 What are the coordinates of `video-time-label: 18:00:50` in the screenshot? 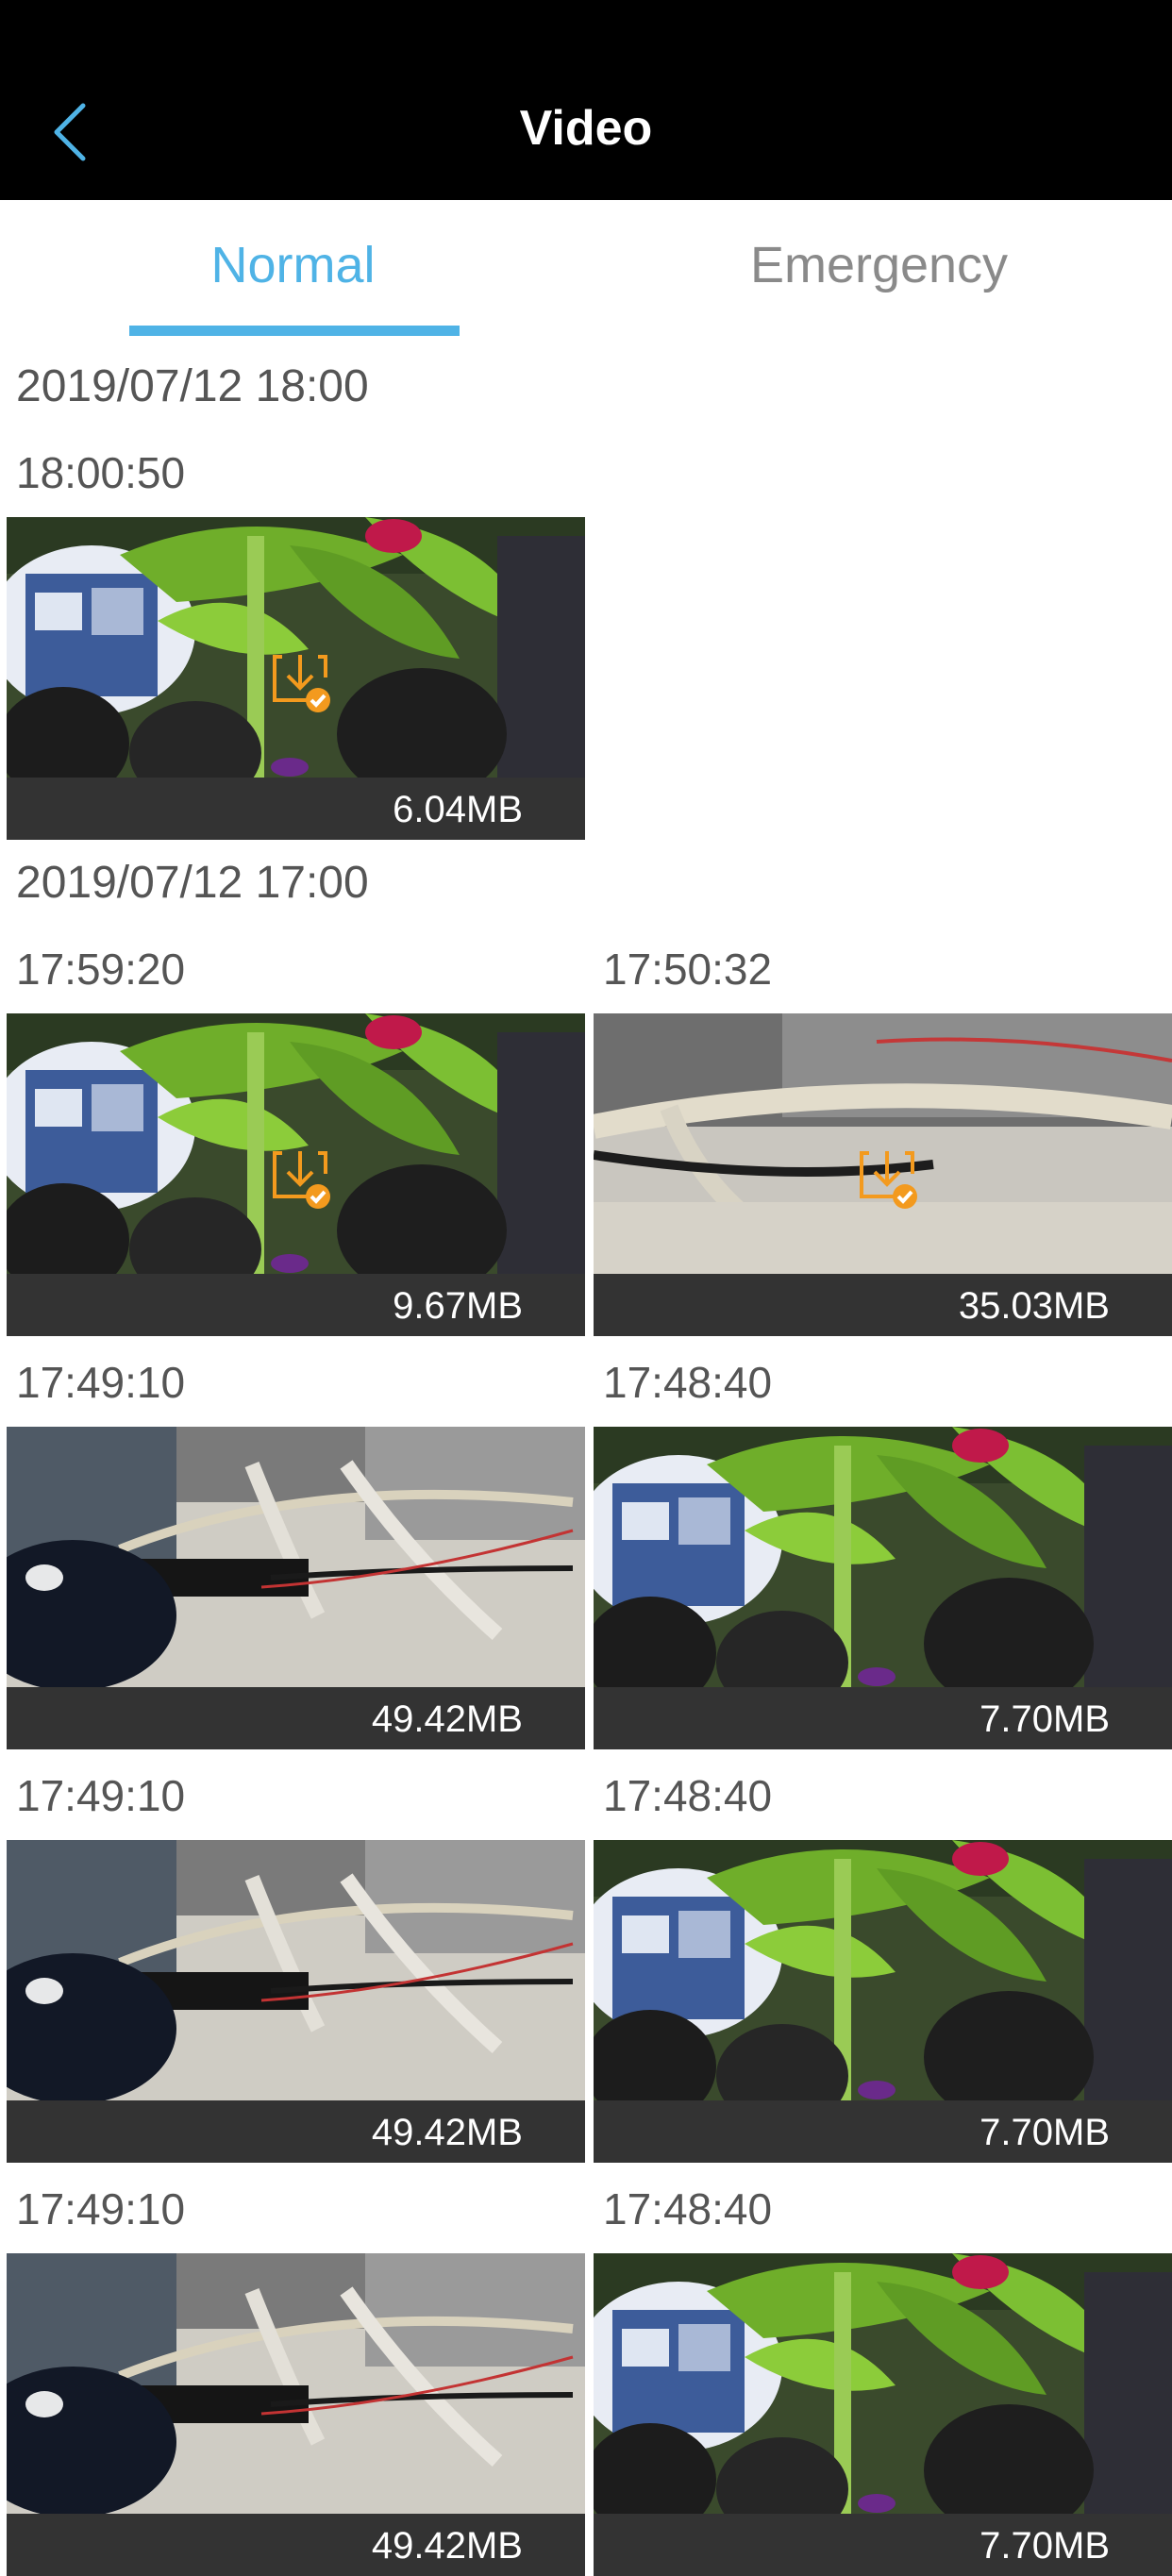 It's located at (101, 472).